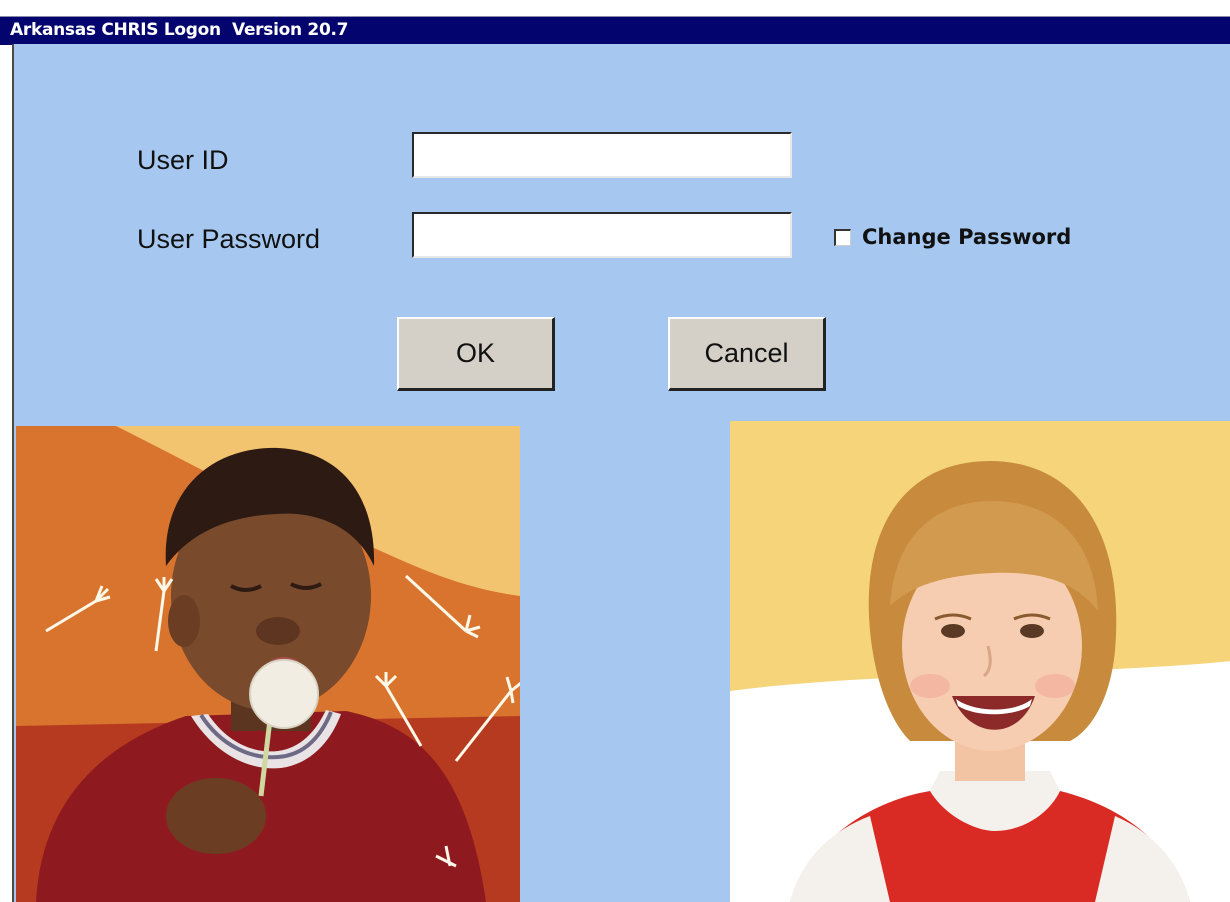 Image resolution: width=1230 pixels, height=902 pixels. What do you see at coordinates (615, 30) in the screenshot?
I see `title-bar: Arkansas CHRIS Logon Version 20.7` at bounding box center [615, 30].